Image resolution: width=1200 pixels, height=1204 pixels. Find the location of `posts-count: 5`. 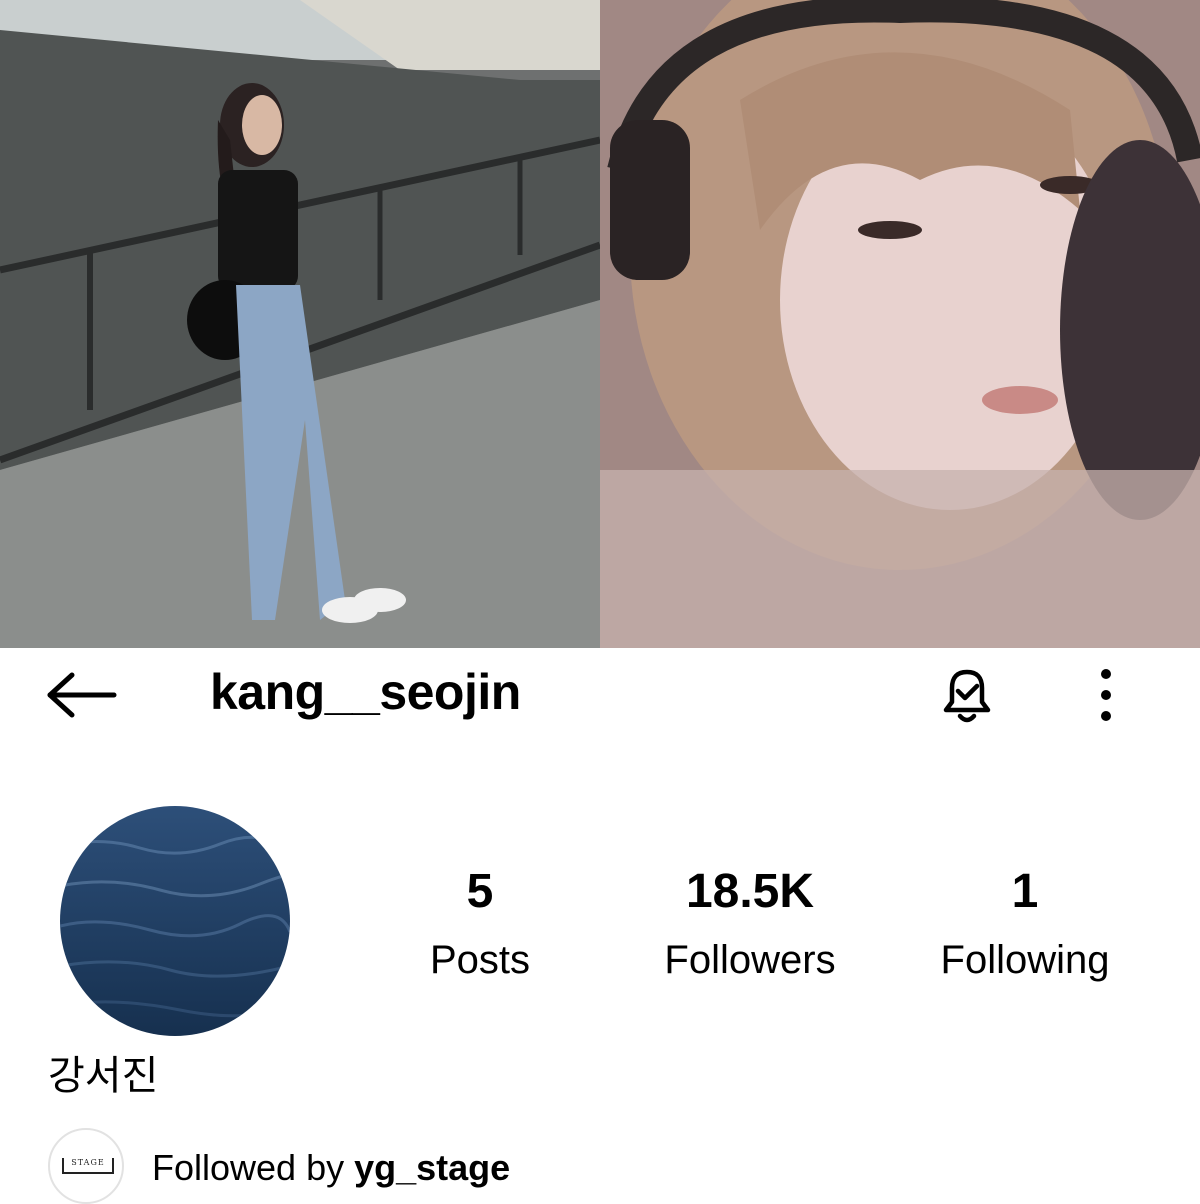

posts-count: 5 is located at coordinates (480, 891).